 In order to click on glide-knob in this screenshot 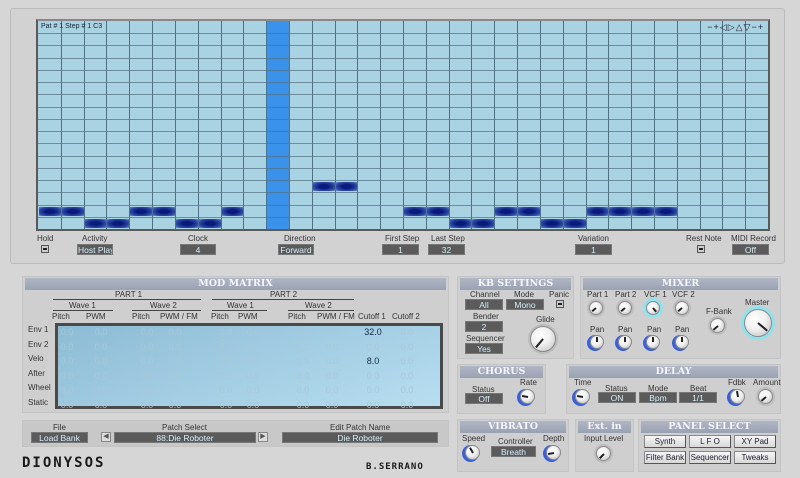, I will do `click(543, 339)`.